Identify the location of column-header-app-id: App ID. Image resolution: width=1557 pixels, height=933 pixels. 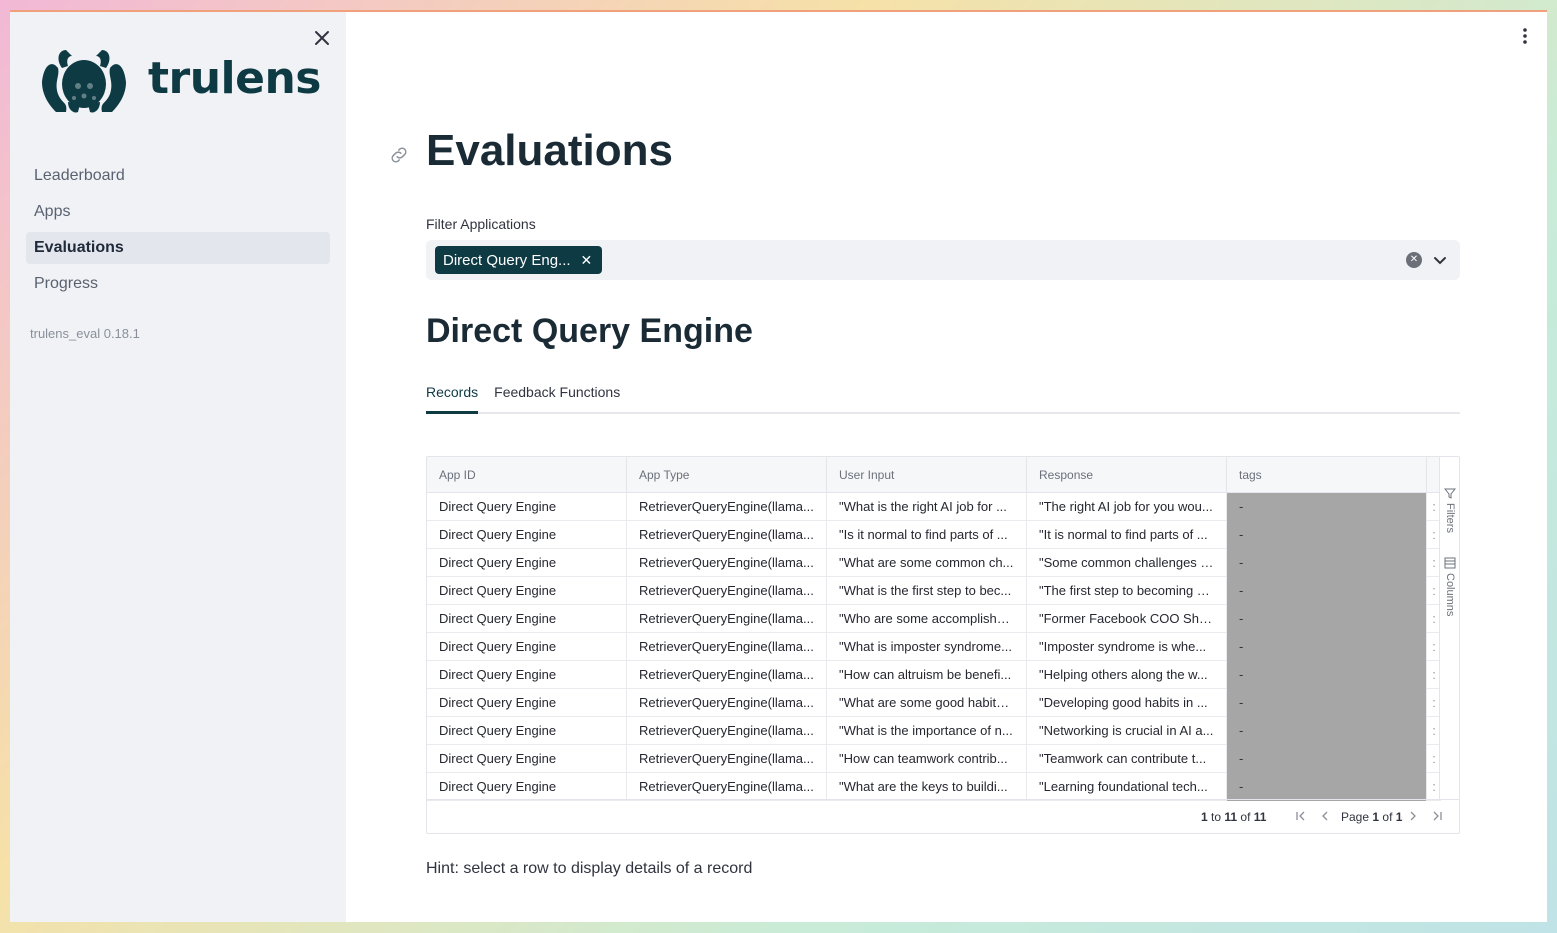
(527, 475).